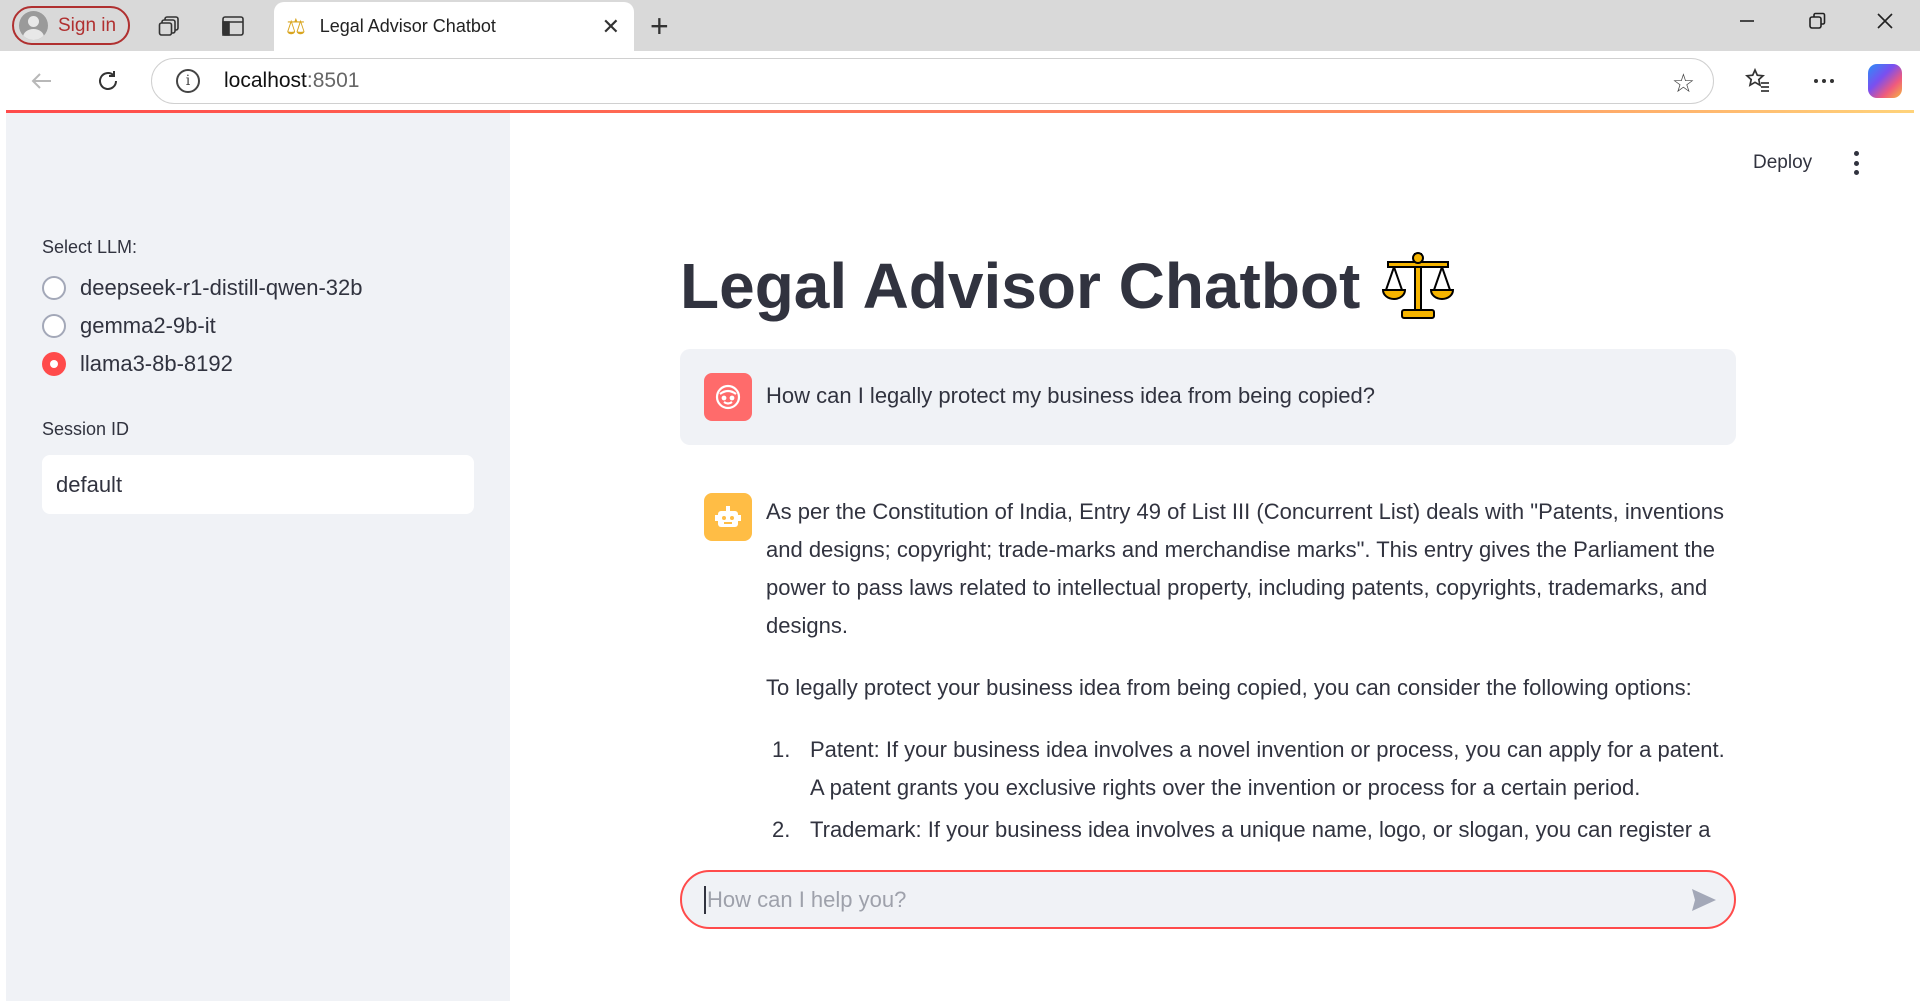 Image resolution: width=1920 pixels, height=1001 pixels. I want to click on llm-option-llama: llama3-8b-8192, so click(137, 364).